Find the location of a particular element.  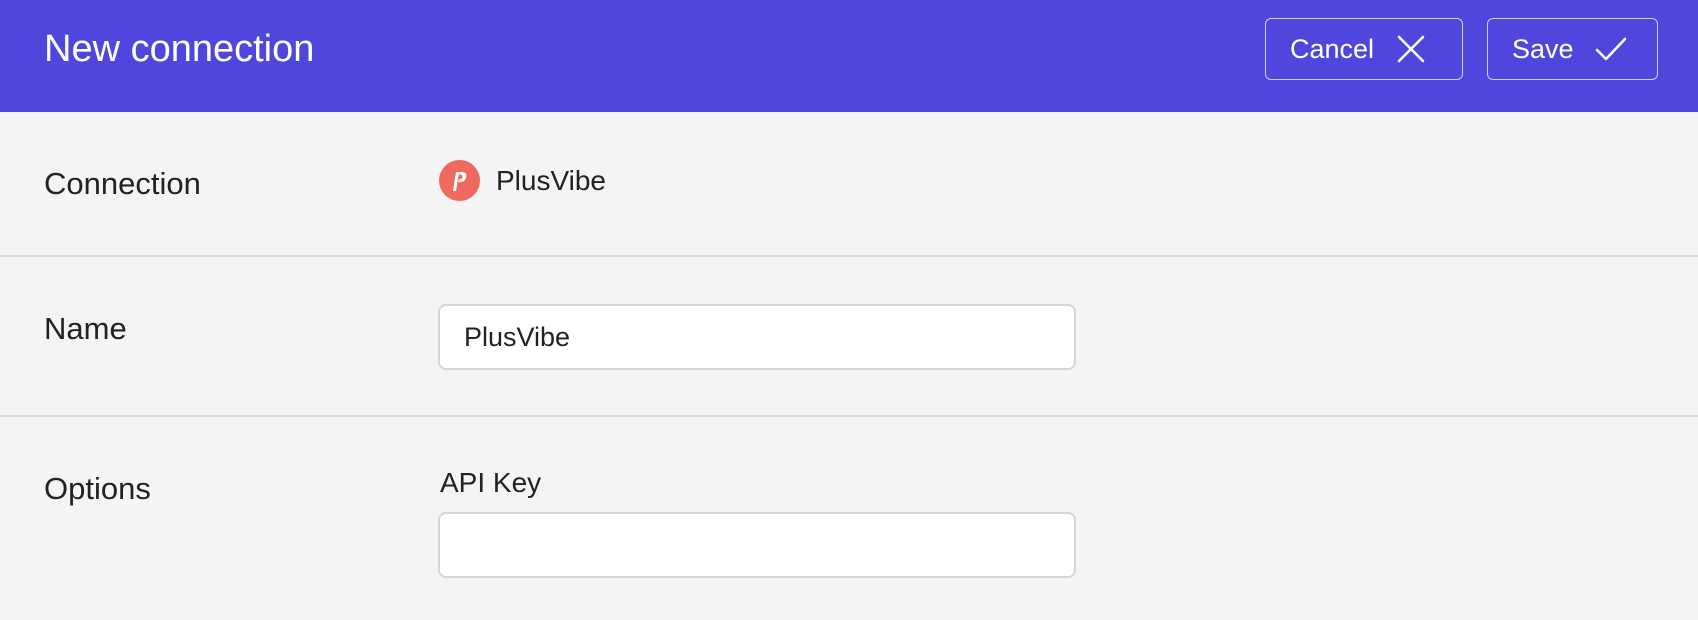

close-icon is located at coordinates (1411, 49).